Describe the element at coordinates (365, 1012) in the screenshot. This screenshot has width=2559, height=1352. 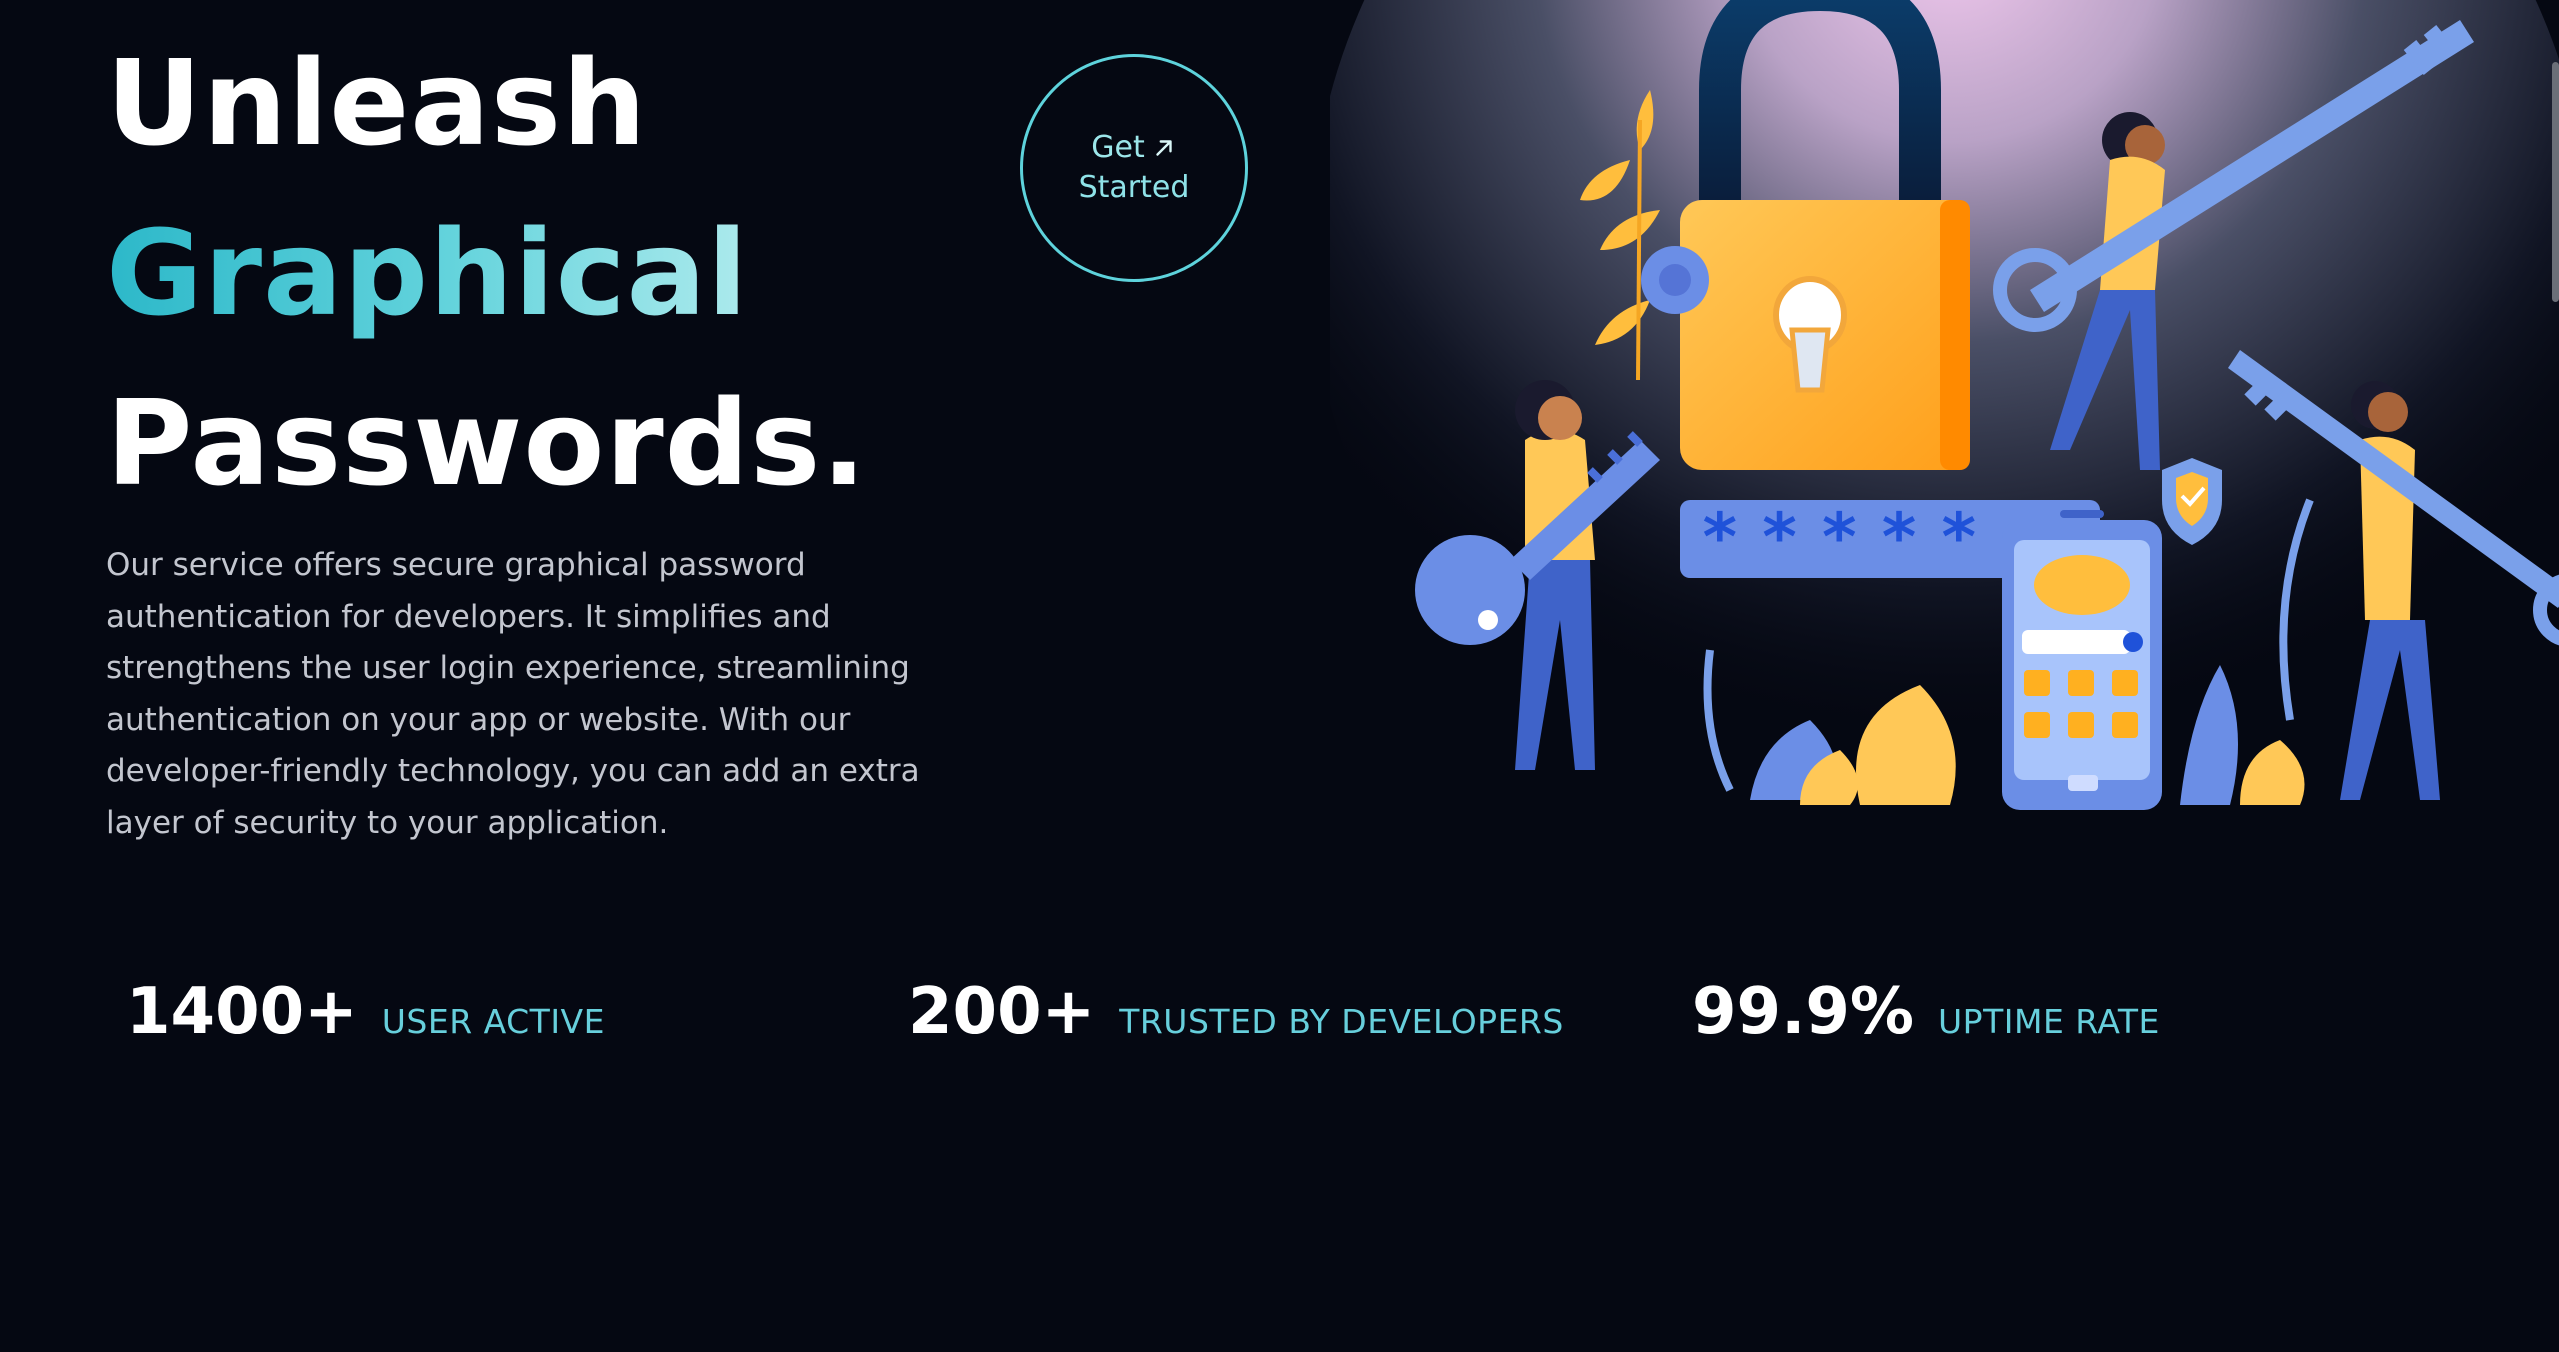
I see `stat-users: 1400+ USER ACTIVE` at that location.